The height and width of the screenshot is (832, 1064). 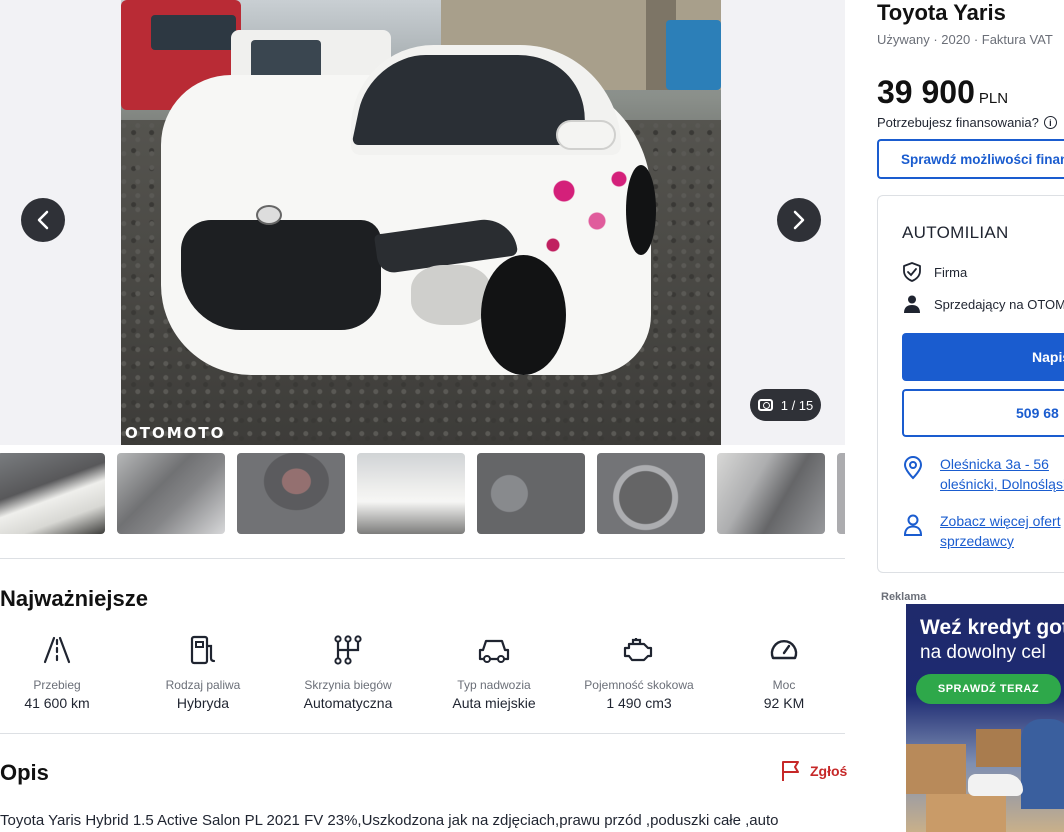 What do you see at coordinates (203, 685) in the screenshot?
I see `spec-label: Rodzaj paliwa` at bounding box center [203, 685].